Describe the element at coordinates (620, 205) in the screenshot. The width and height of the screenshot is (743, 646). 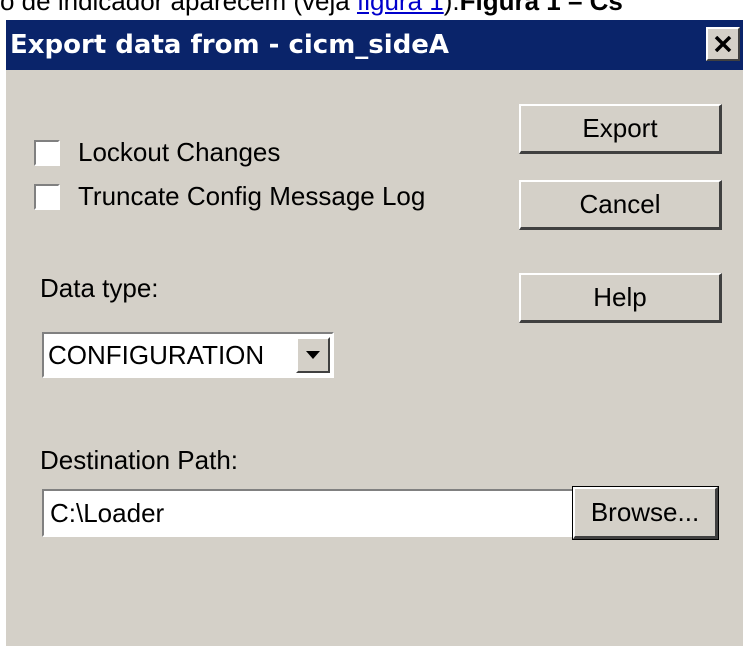
I see `cancel-button: Cancel` at that location.